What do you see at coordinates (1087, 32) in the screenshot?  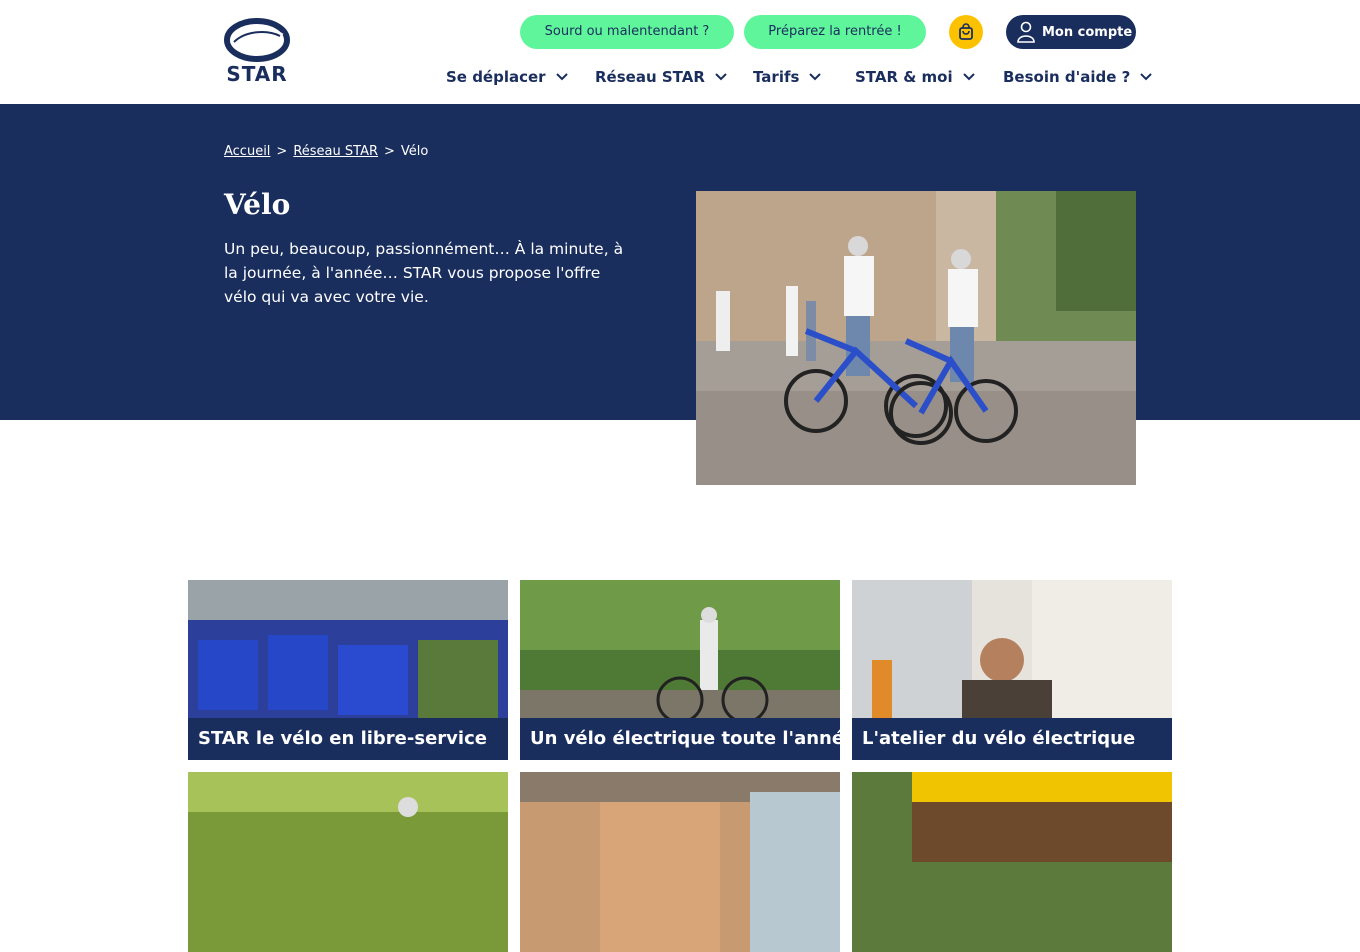 I see `mon-compte-label: Mon compte` at bounding box center [1087, 32].